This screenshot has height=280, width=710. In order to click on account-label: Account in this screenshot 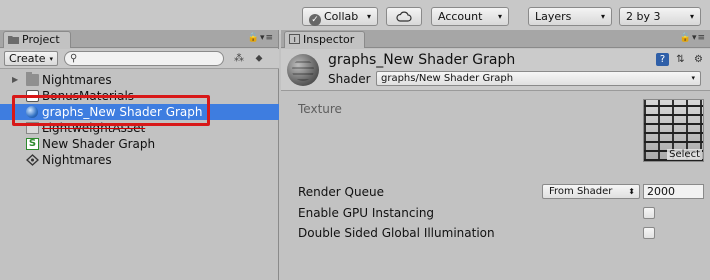, I will do `click(460, 16)`.